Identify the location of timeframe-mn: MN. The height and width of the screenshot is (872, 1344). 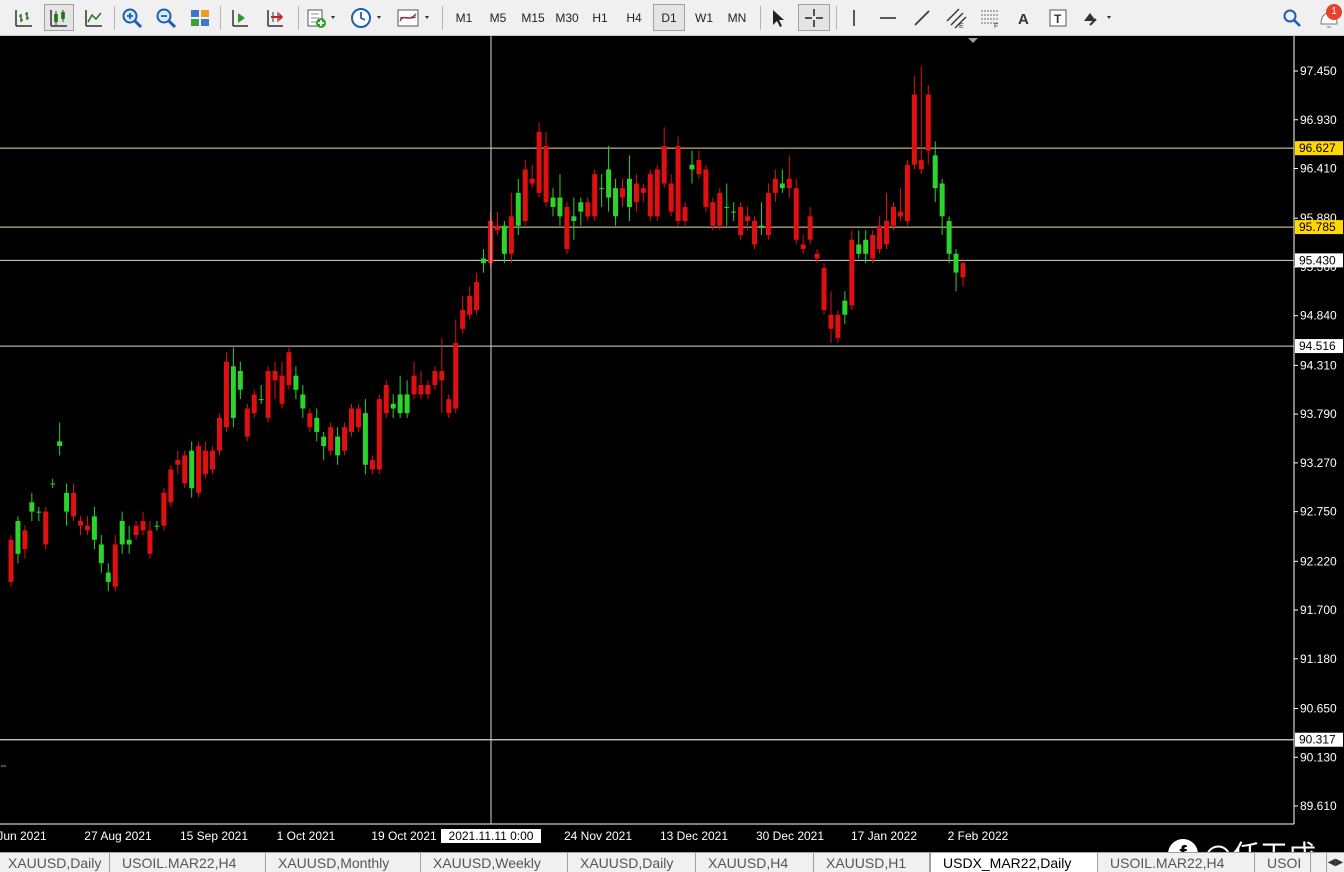
(737, 17).